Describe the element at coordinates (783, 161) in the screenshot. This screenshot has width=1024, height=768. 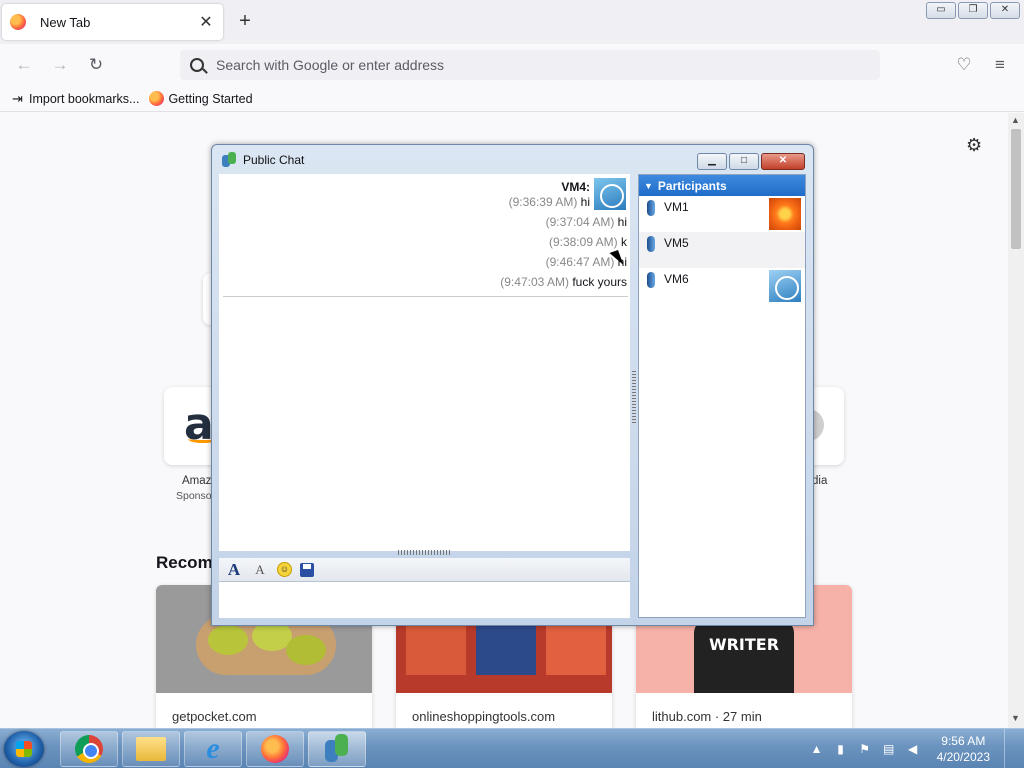
I see `chat-close-button: ✕` at that location.